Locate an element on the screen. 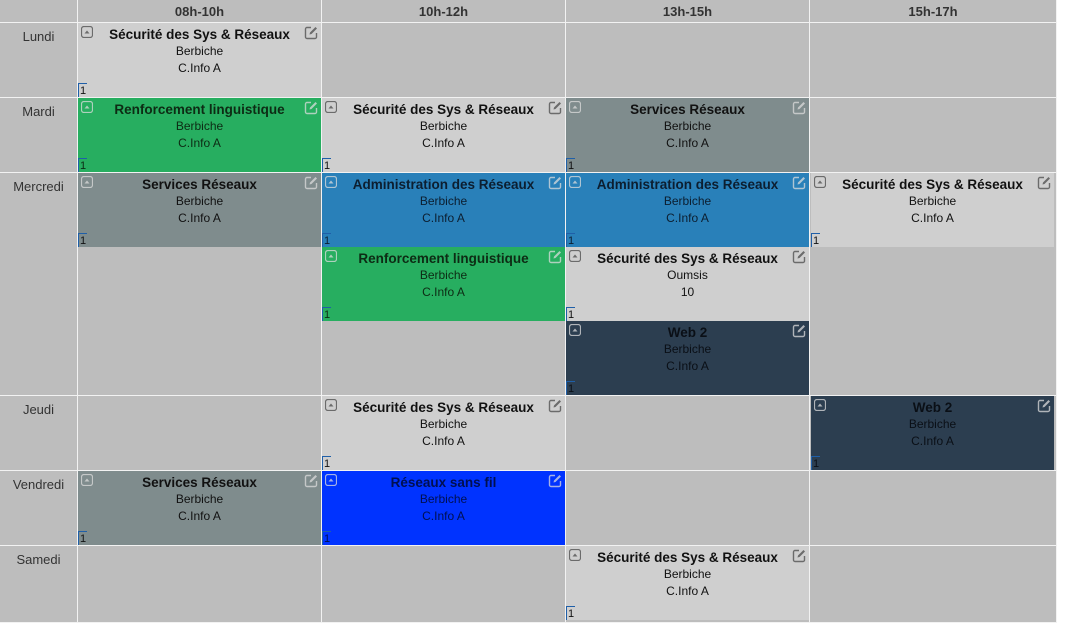 The image size is (1077, 631). class-card: Sécurité des Sys & Réseaux Oumsis 10 1 is located at coordinates (687, 284).